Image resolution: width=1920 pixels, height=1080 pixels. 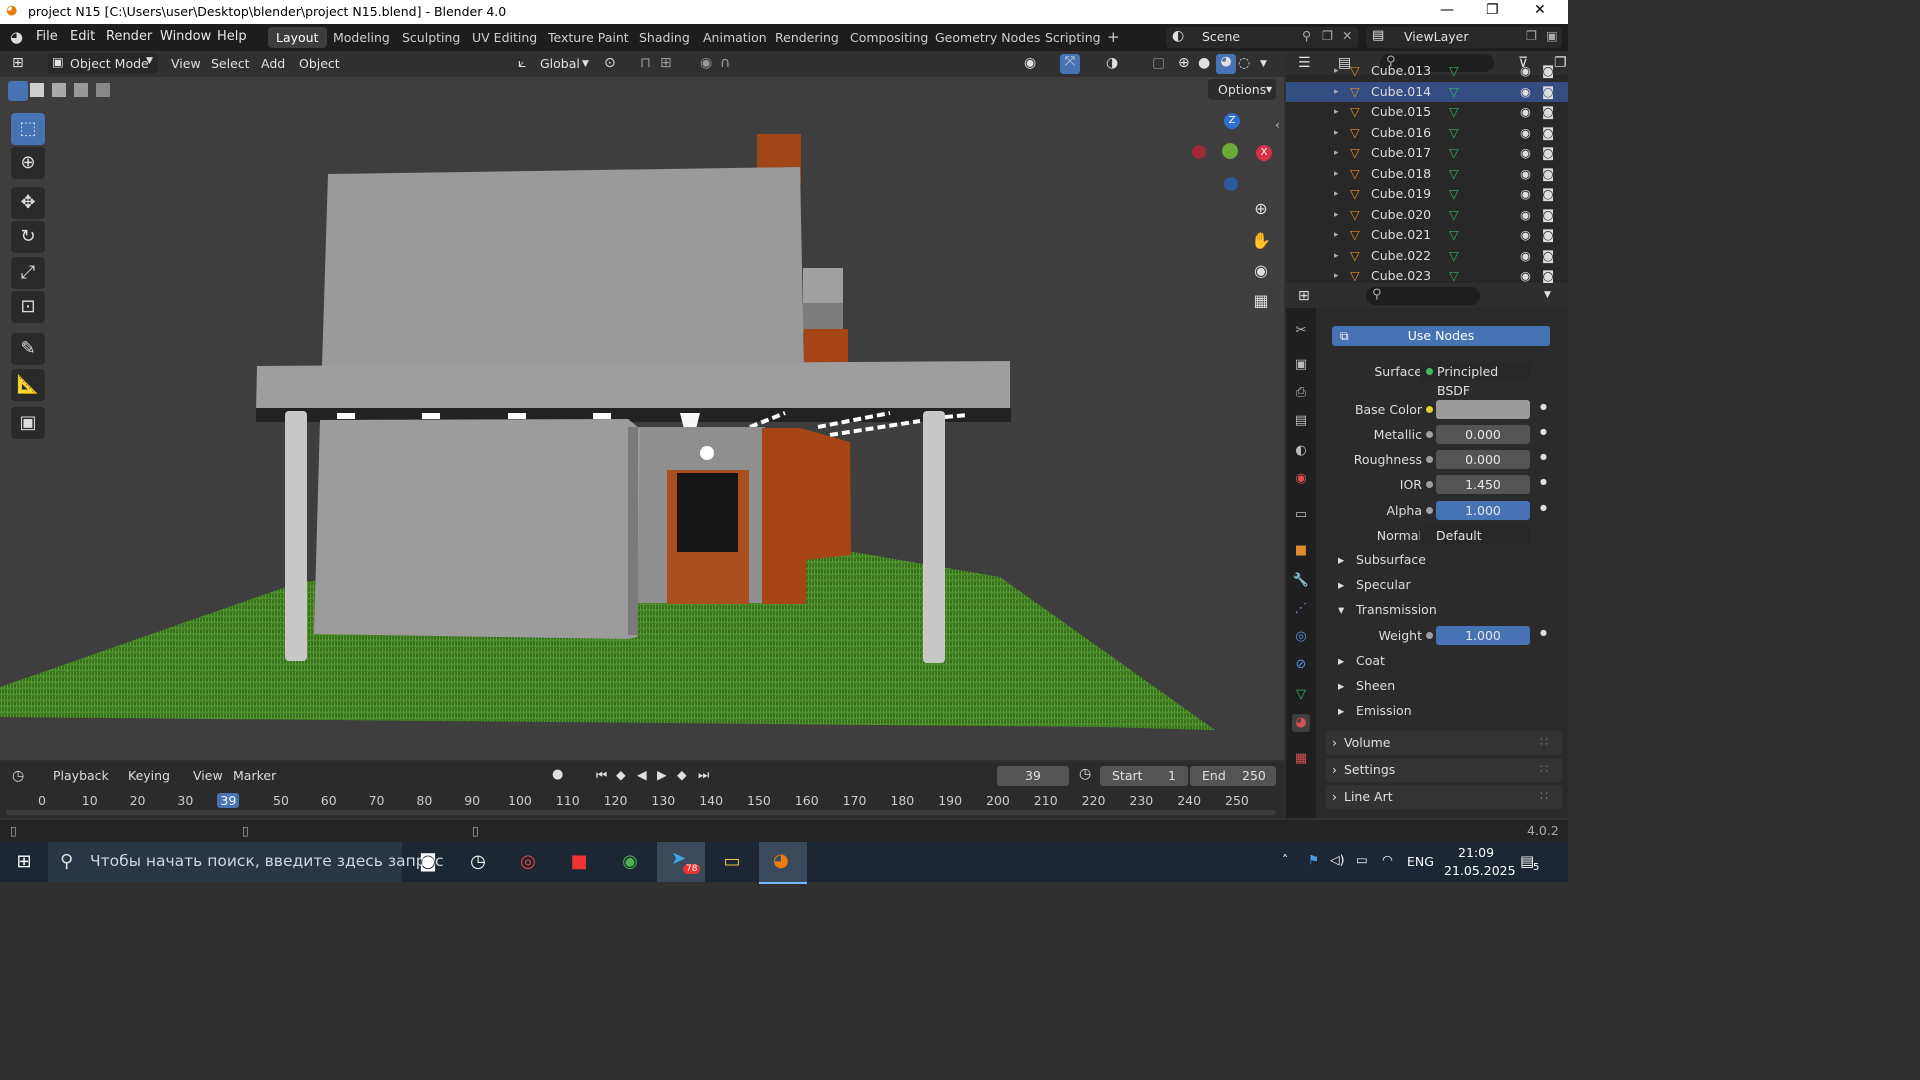 I want to click on windows-start-icon: ⊞, so click(x=24, y=862).